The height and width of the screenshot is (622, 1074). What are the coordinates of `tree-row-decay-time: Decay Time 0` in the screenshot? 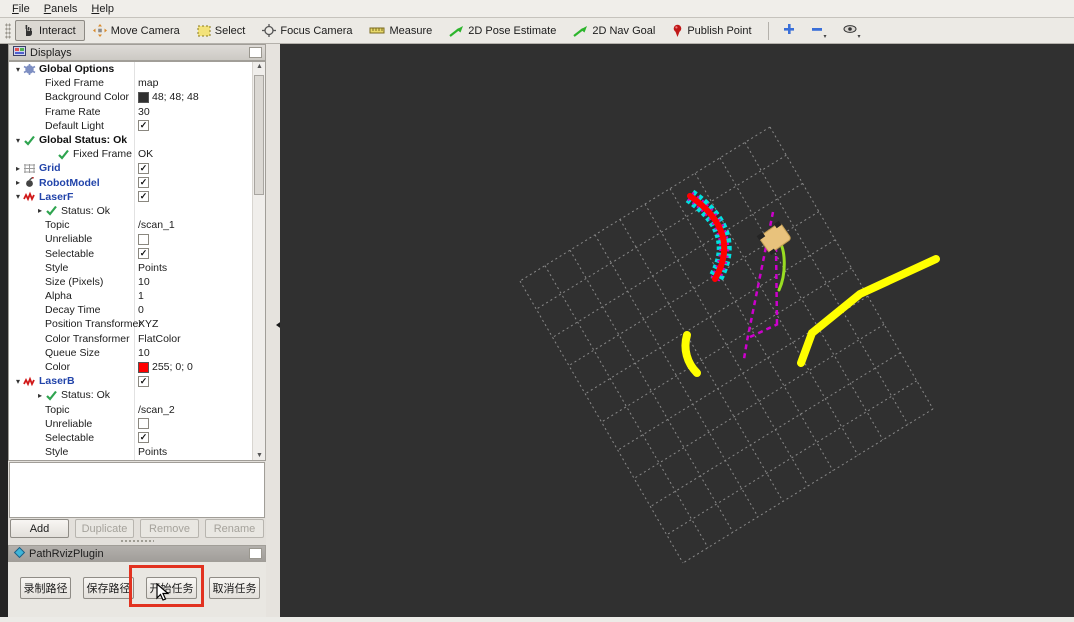 It's located at (137, 310).